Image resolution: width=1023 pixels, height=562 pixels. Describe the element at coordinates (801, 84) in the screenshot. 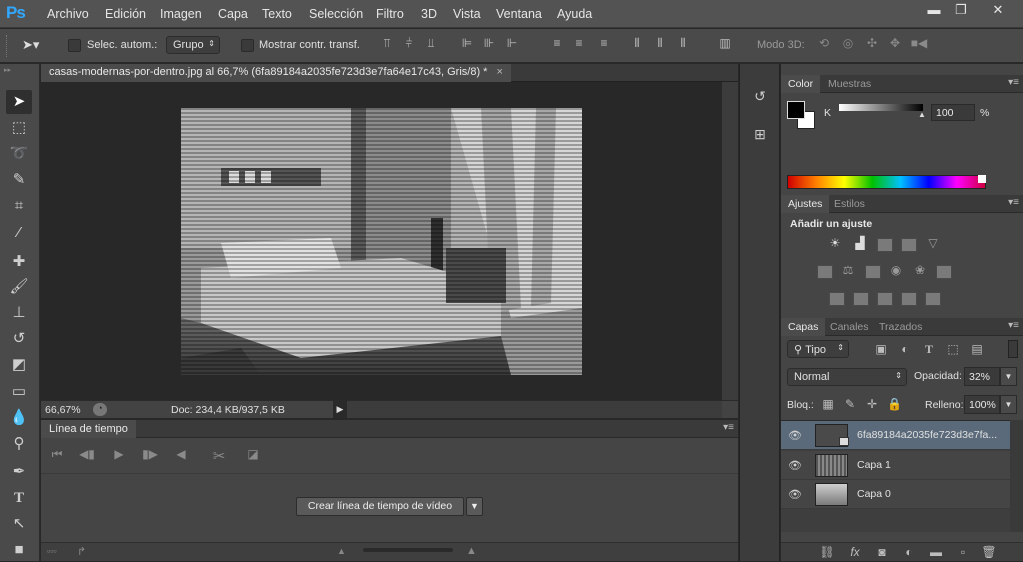

I see `tab-color: Color` at that location.